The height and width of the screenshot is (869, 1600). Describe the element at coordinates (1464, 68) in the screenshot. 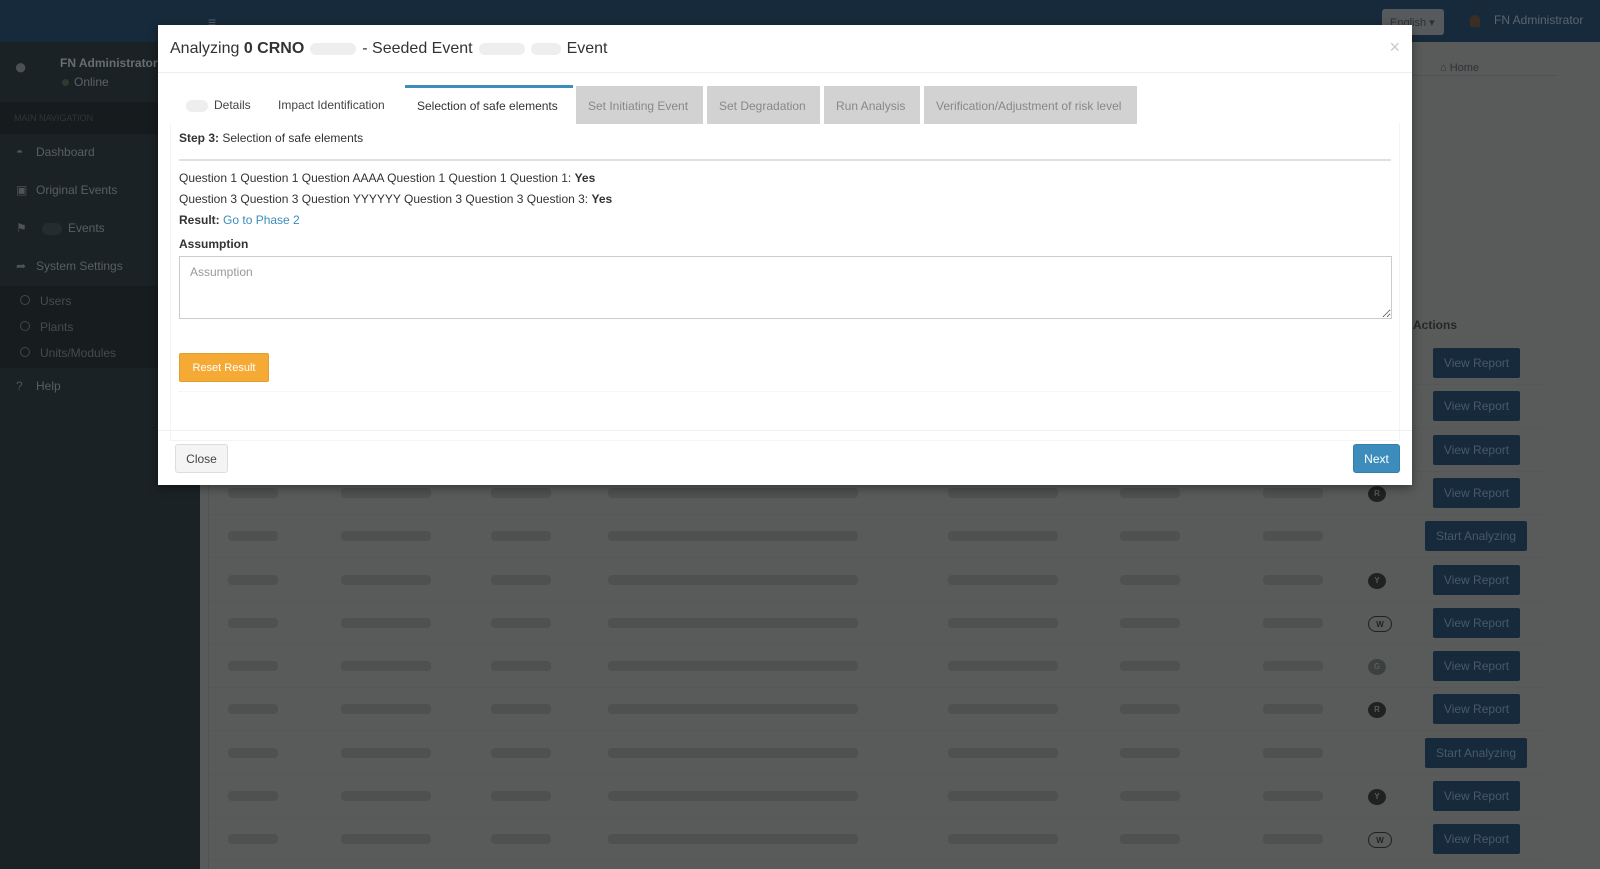

I see `breadcrumb-home: Home` at that location.